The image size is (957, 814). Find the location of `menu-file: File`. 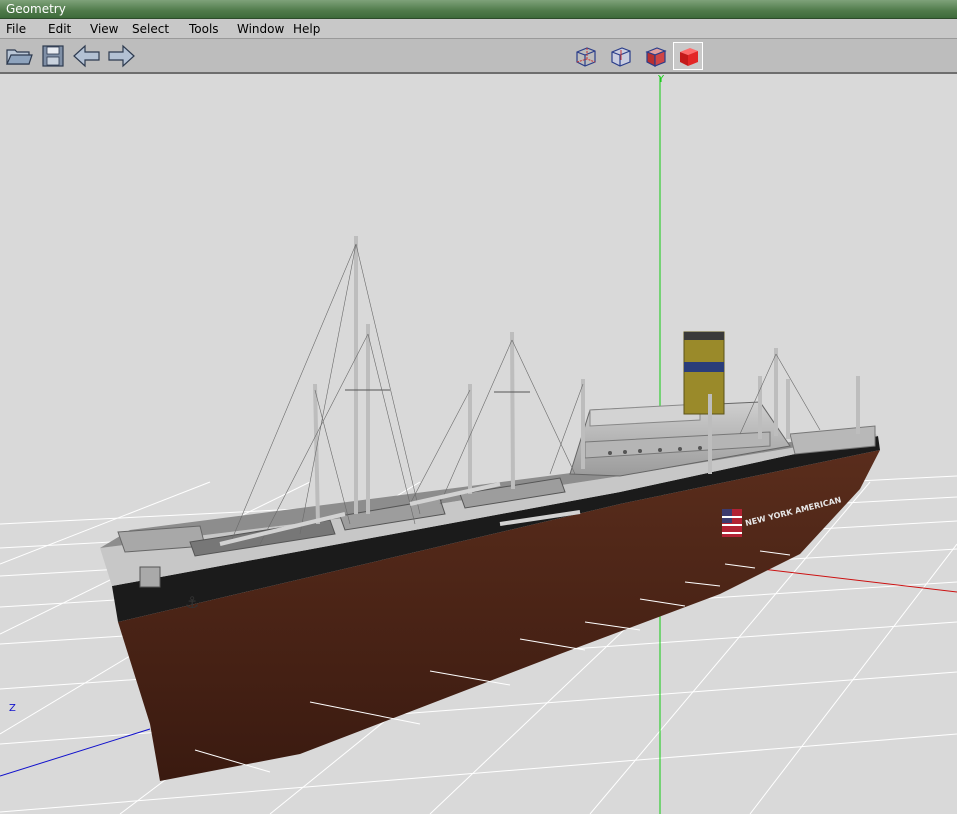

menu-file: File is located at coordinates (16, 29).